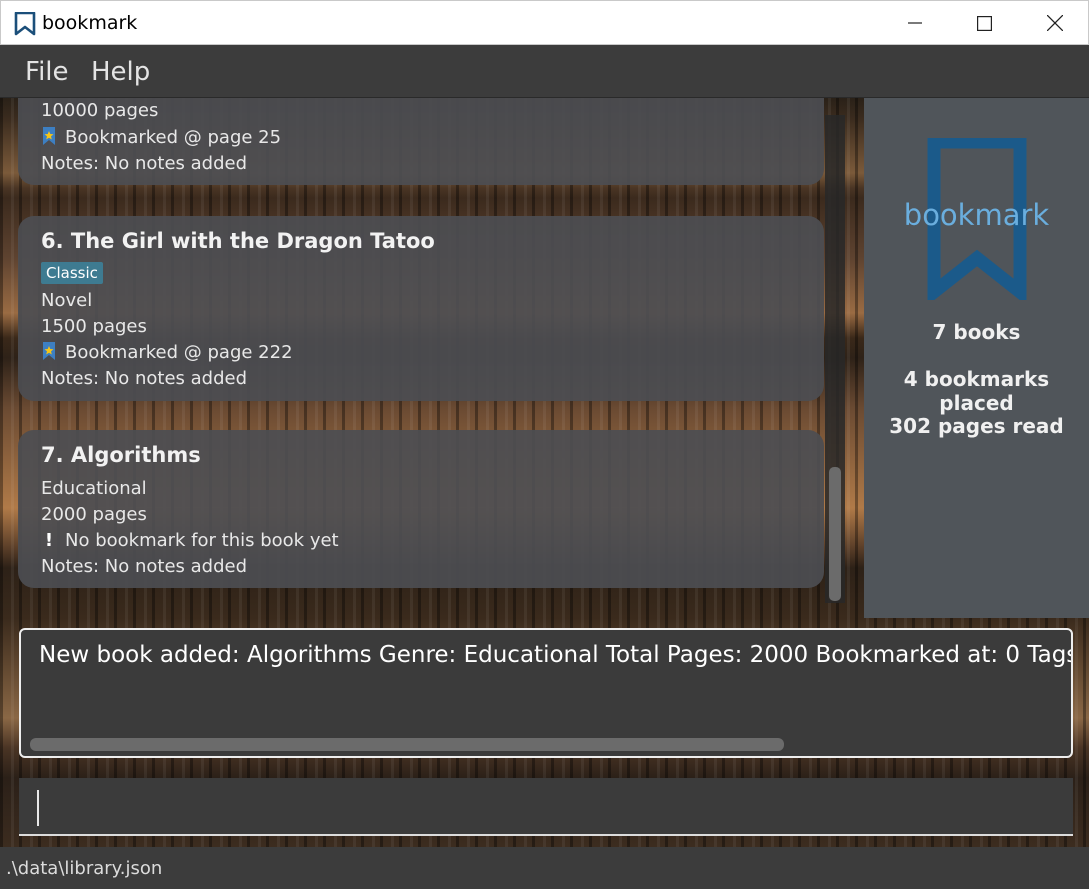 This screenshot has width=1089, height=889. I want to click on status-bar: .\data\library.json, so click(544, 868).